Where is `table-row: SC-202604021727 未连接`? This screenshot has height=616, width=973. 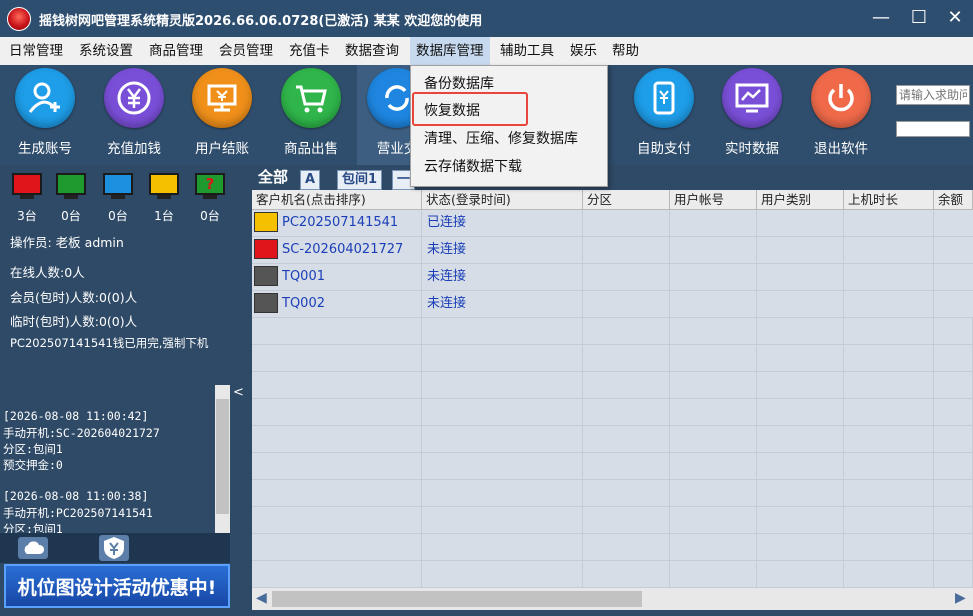
table-row: SC-202604021727 未连接 is located at coordinates (612, 250).